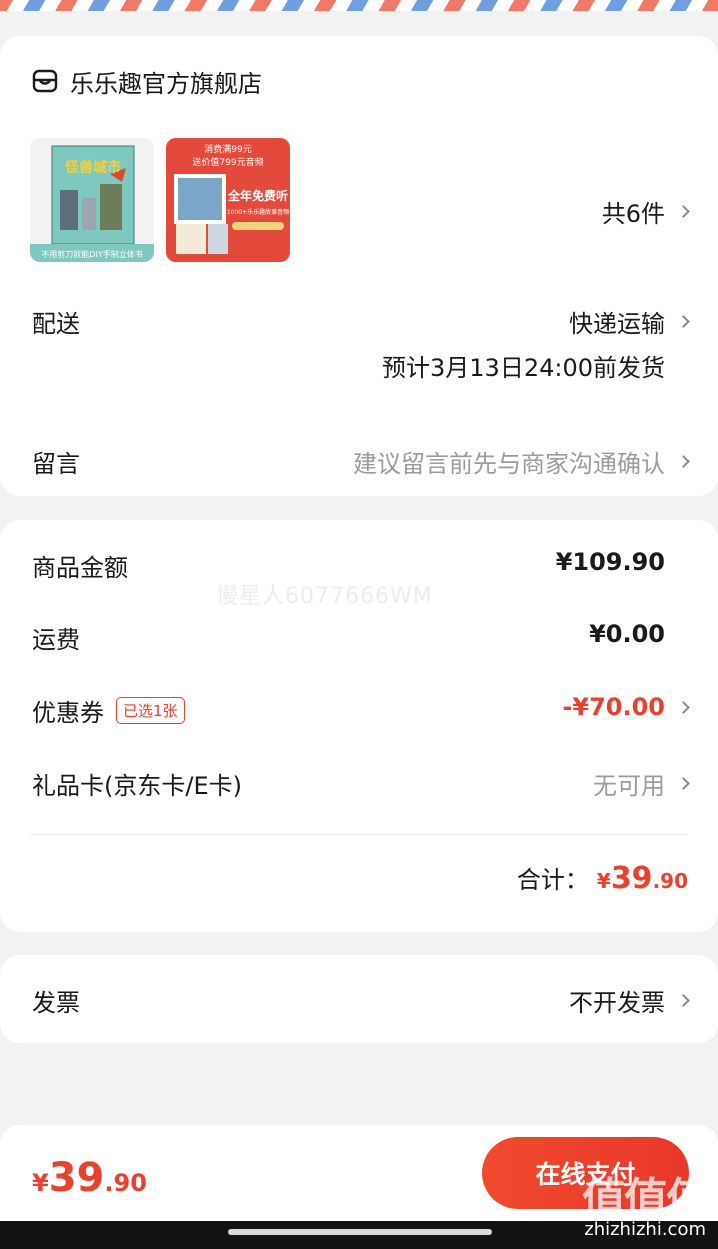 The image size is (718, 1249). I want to click on product-thumb-2: 消费满99元 送价值799元音频 全年免费听 1000+乐乐趣故事音频, so click(228, 200).